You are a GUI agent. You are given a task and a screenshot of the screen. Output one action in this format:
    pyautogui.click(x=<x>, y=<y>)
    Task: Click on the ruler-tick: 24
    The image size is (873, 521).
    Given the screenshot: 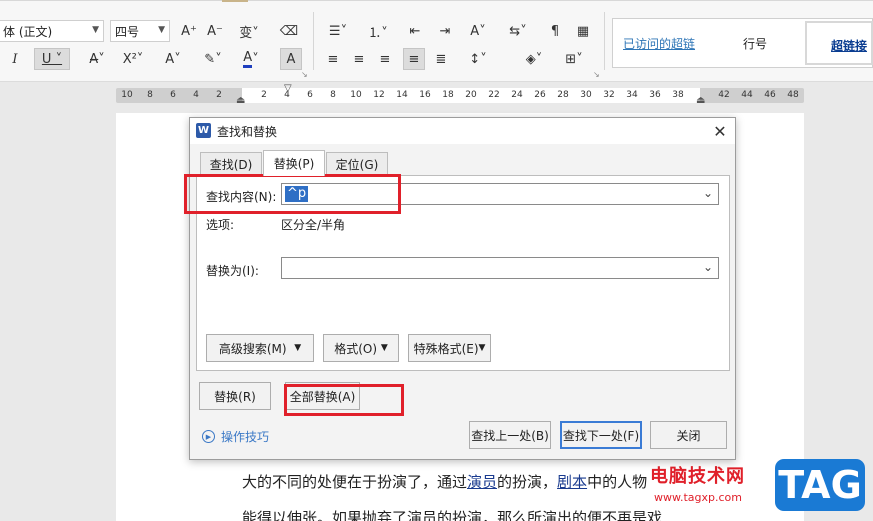 What is the action you would take?
    pyautogui.click(x=517, y=95)
    